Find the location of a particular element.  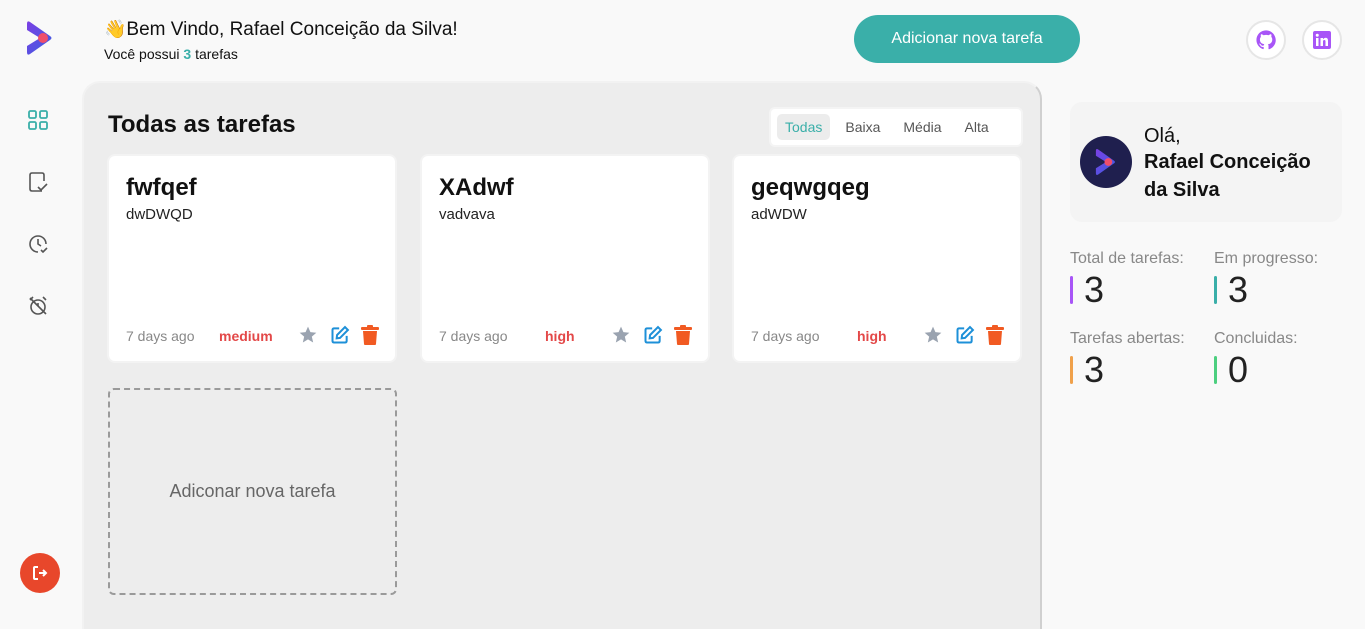

clock-check-icon is located at coordinates (38, 244).